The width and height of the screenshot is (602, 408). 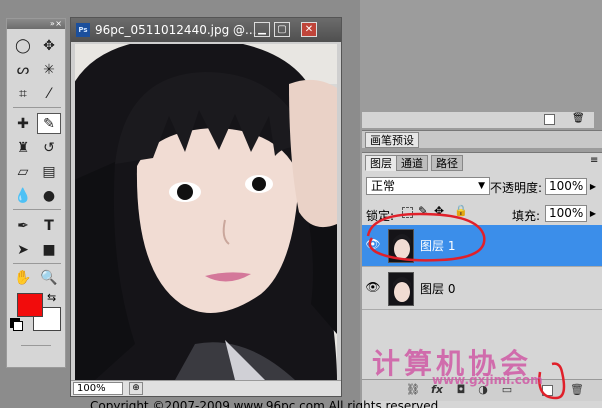 I want to click on annotation-ellipse-layer, so click(x=426, y=237).